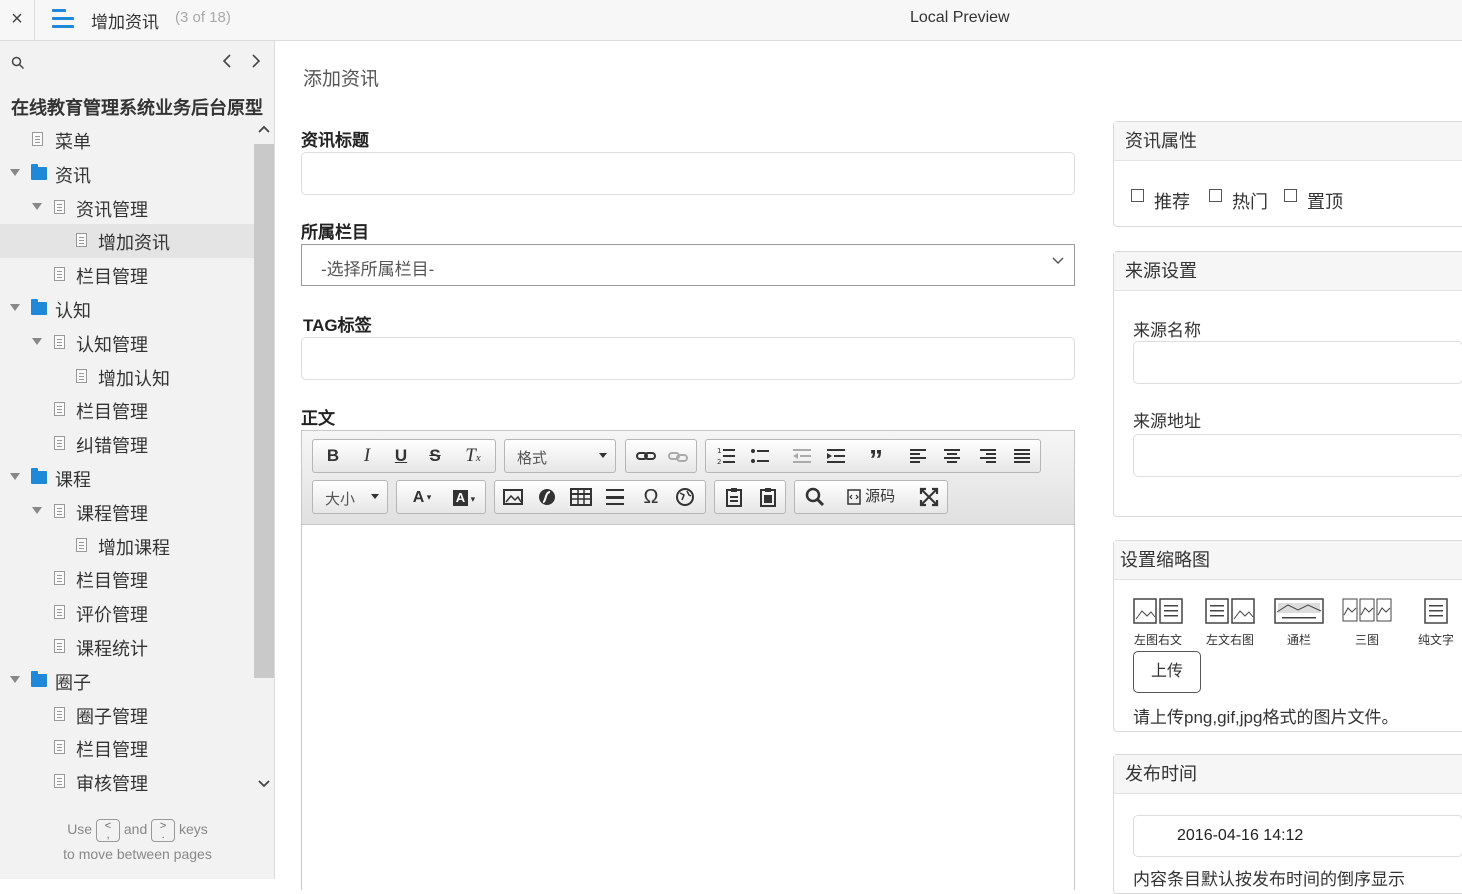 This screenshot has height=894, width=1462. Describe the element at coordinates (768, 497) in the screenshot. I see `paste-word-icon` at that location.